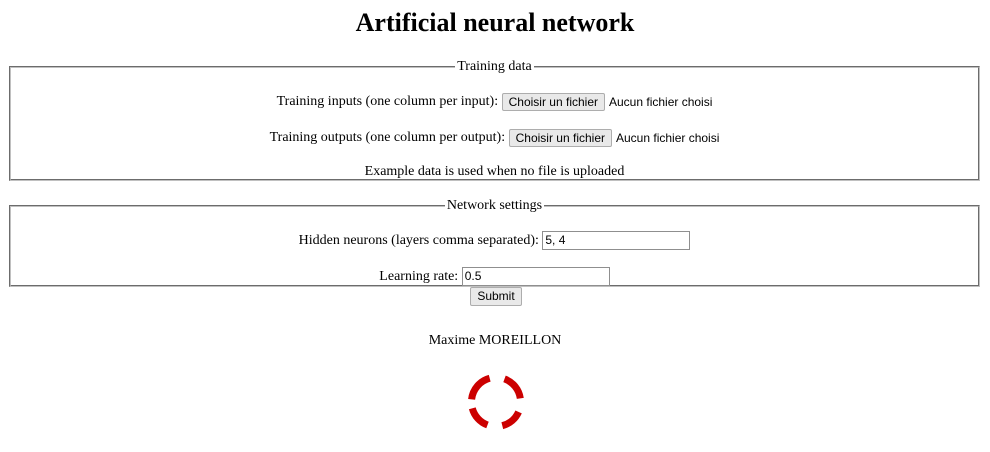 The height and width of the screenshot is (452, 990). What do you see at coordinates (535, 277) in the screenshot?
I see `learning-rate-input: 0.5` at bounding box center [535, 277].